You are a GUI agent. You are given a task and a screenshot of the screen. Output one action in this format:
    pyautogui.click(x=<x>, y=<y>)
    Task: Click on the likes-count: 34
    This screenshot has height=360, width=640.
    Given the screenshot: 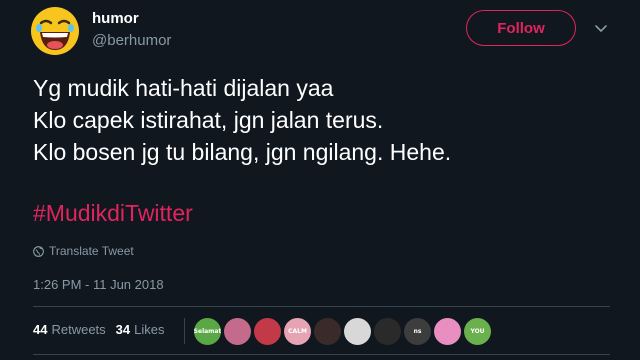 What is the action you would take?
    pyautogui.click(x=123, y=329)
    